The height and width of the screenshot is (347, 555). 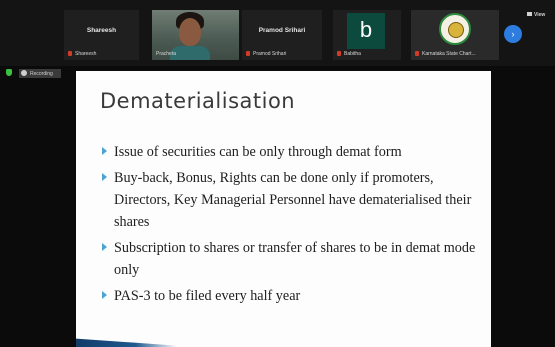 What do you see at coordinates (366, 31) in the screenshot?
I see `avatar: b` at bounding box center [366, 31].